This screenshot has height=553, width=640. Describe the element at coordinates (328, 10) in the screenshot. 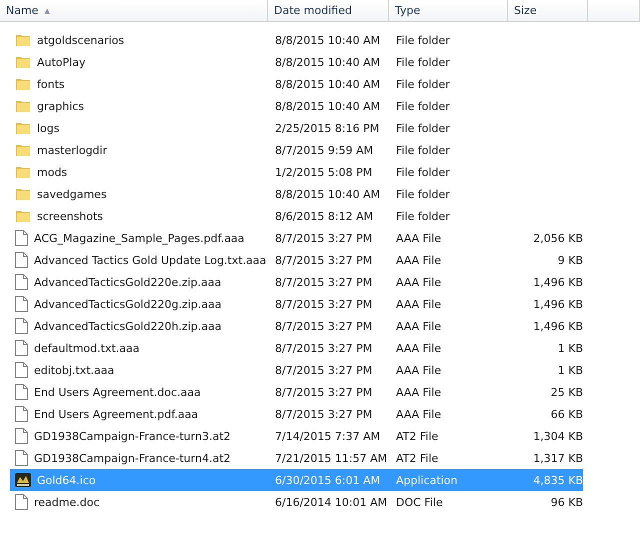

I see `column-header: Date modified` at that location.